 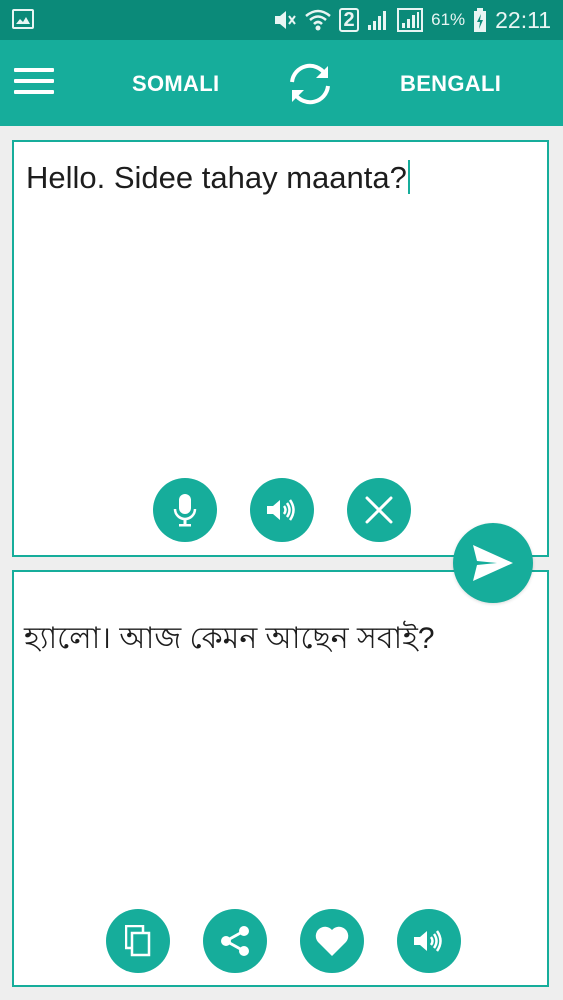 What do you see at coordinates (281, 83) in the screenshot?
I see `app-bar: SOMALI BENGALI` at bounding box center [281, 83].